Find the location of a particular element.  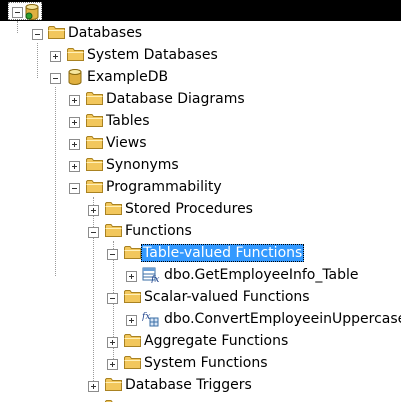

tree-label: Stored Procedures is located at coordinates (189, 209).